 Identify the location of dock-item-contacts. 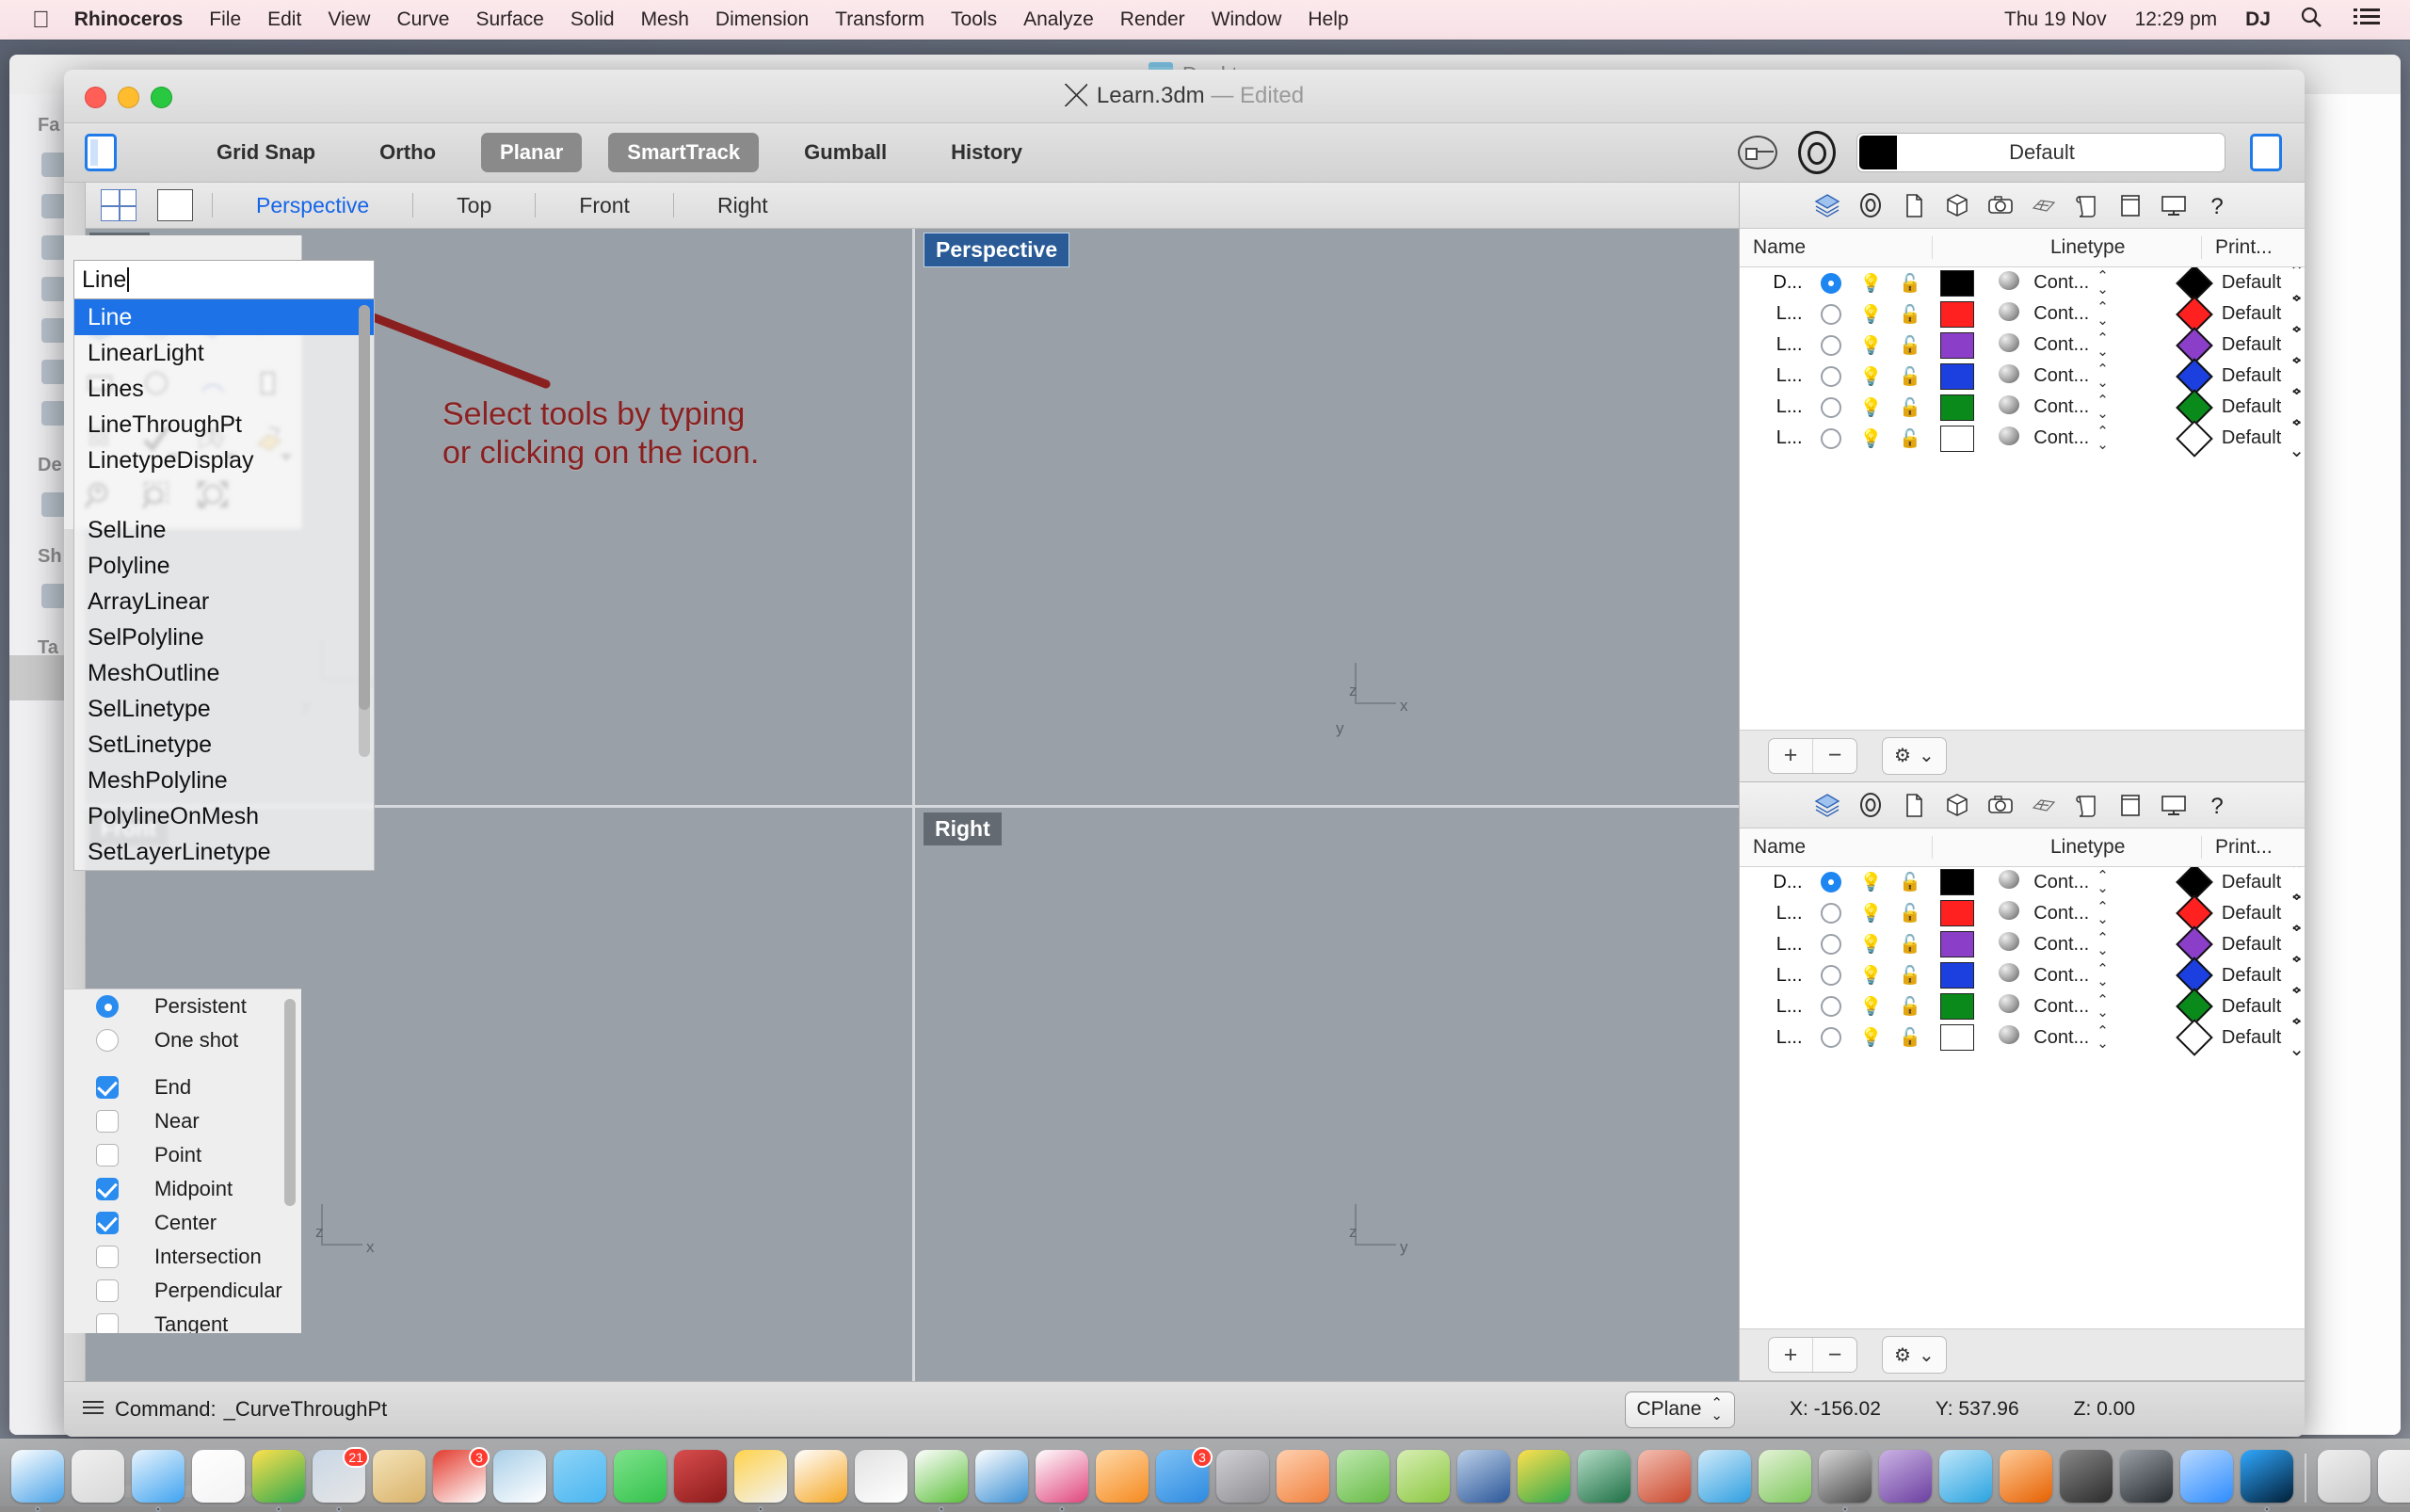
(218, 1476).